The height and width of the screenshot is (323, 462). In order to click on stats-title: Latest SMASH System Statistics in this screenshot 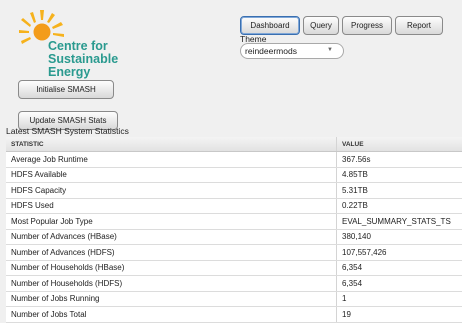, I will do `click(67, 131)`.